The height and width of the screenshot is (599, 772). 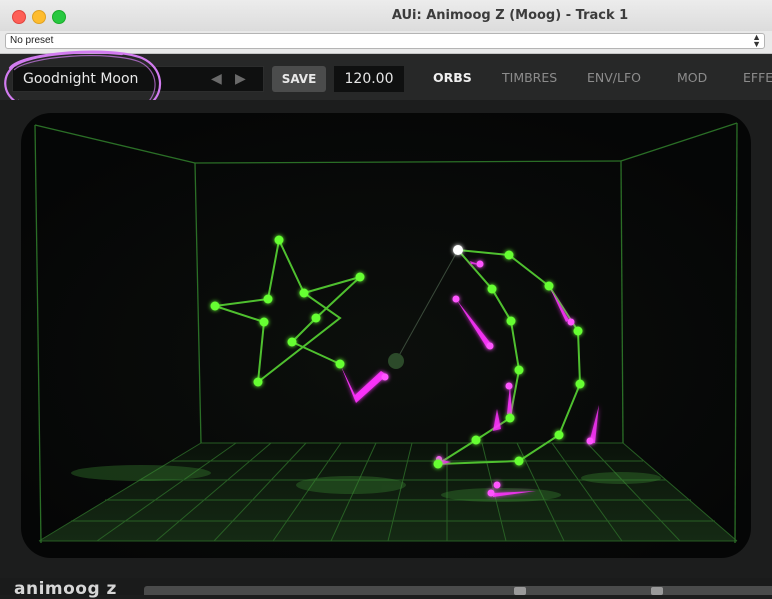 I want to click on chevron-updown-icon: ▲ ▼, so click(x=756, y=40).